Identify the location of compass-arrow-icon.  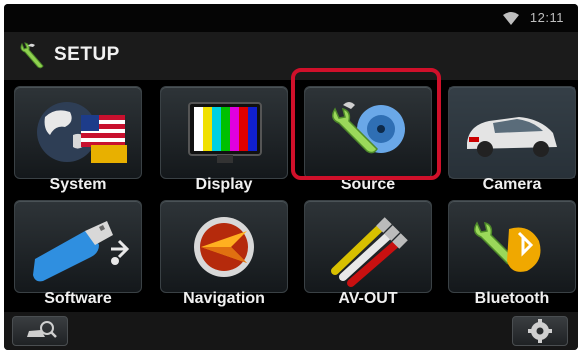
(224, 247).